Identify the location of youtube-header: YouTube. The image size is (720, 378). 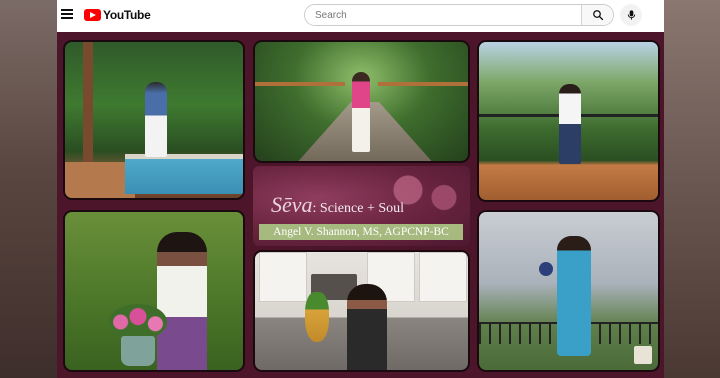
(360, 16).